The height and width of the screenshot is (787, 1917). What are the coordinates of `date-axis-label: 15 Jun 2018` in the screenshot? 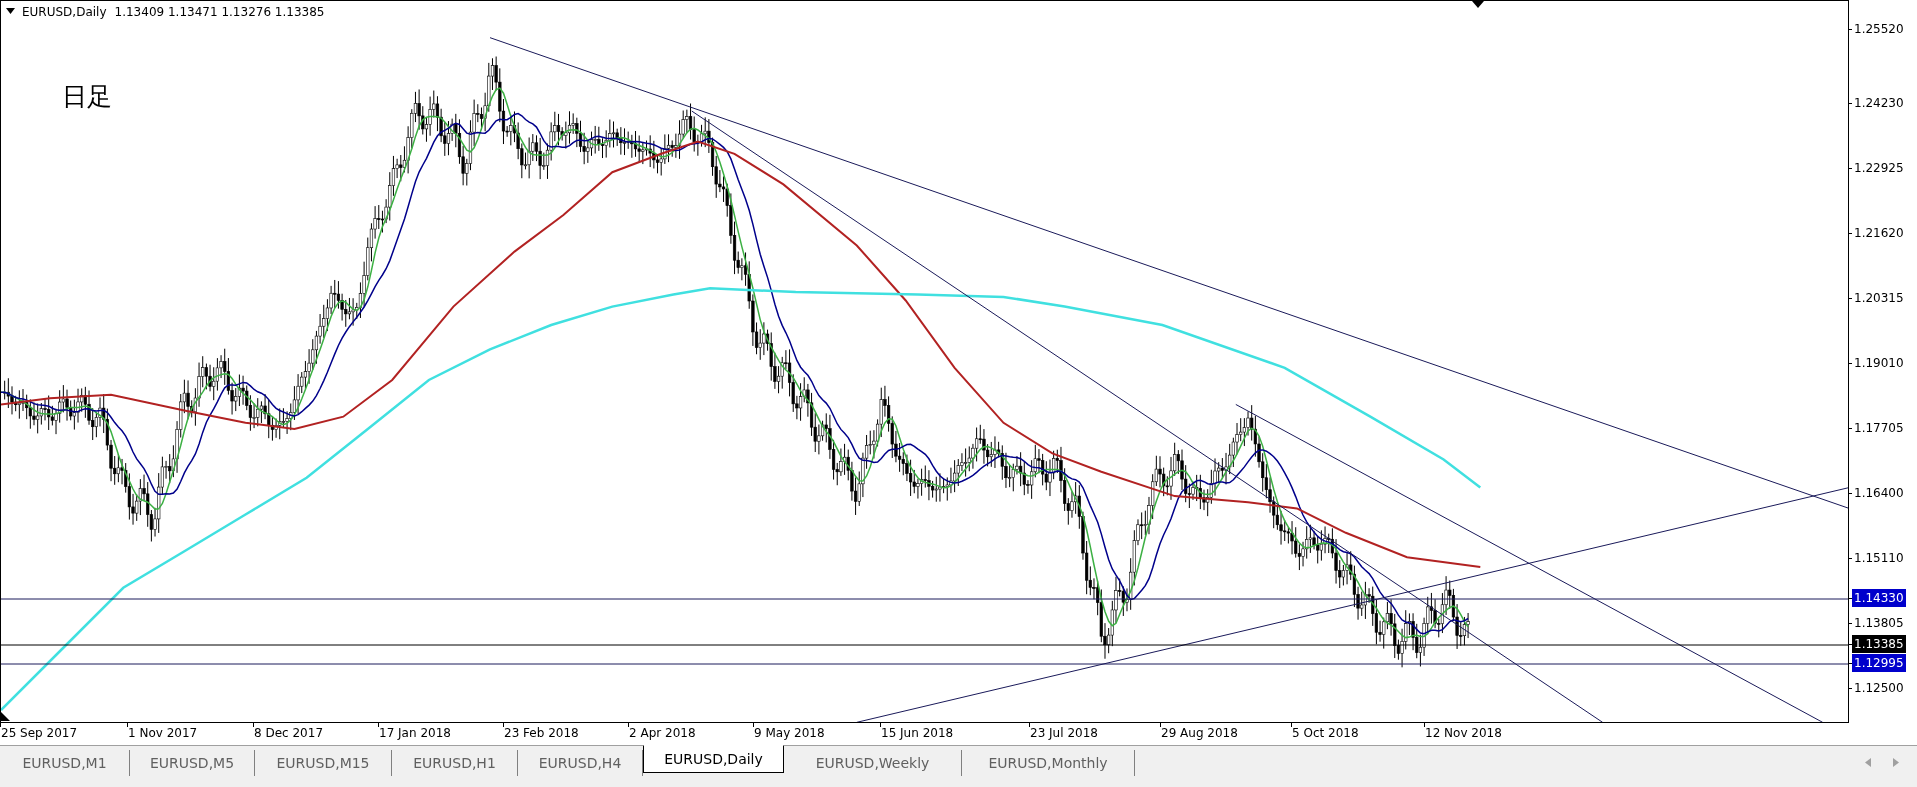 It's located at (917, 733).